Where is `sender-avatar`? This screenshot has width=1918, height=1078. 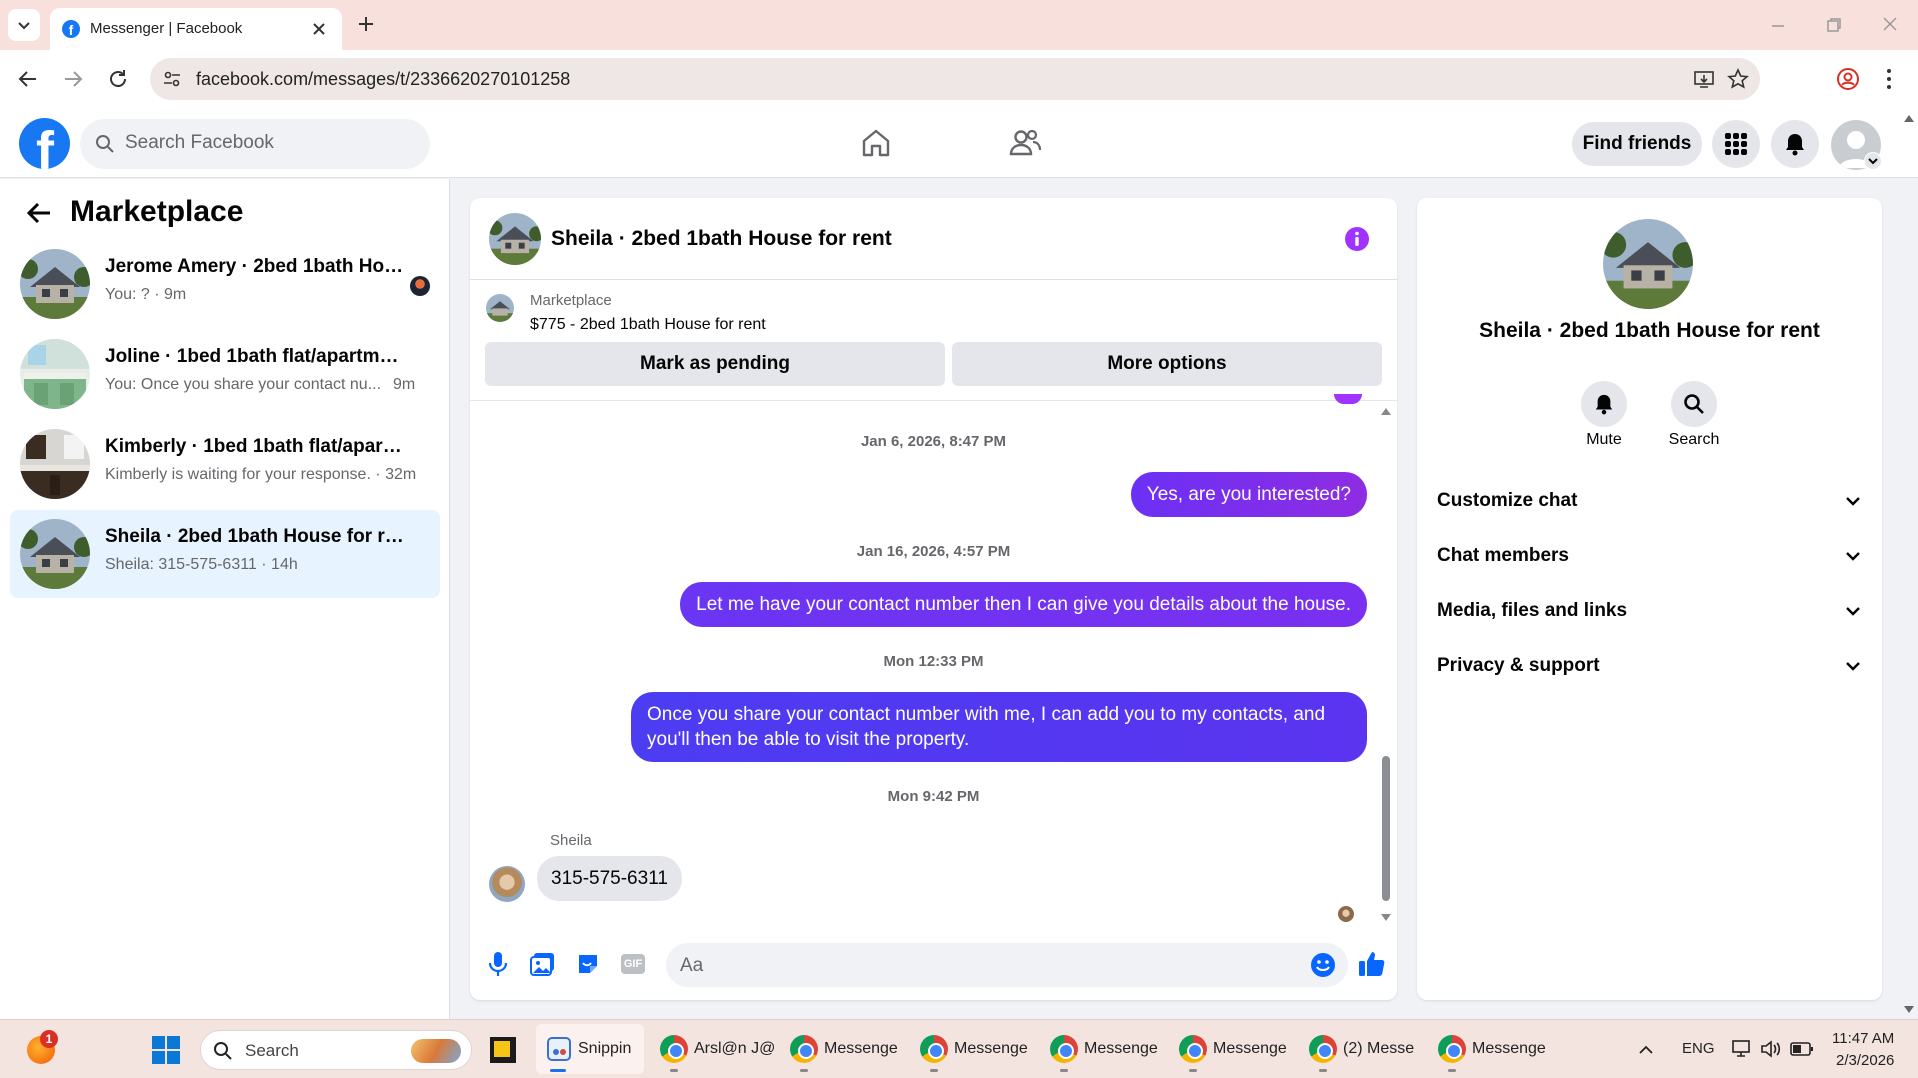
sender-avatar is located at coordinates (507, 884).